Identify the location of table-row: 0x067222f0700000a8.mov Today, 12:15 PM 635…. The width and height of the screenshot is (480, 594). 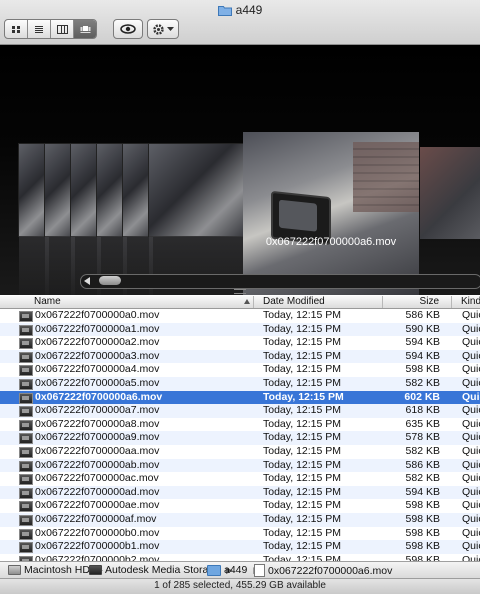
(240, 425).